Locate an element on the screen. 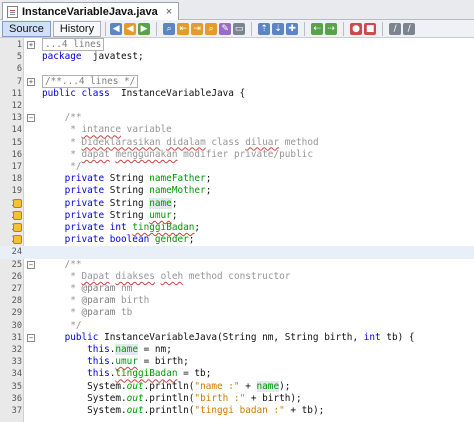  code-line: 25− /** is located at coordinates (237, 265).